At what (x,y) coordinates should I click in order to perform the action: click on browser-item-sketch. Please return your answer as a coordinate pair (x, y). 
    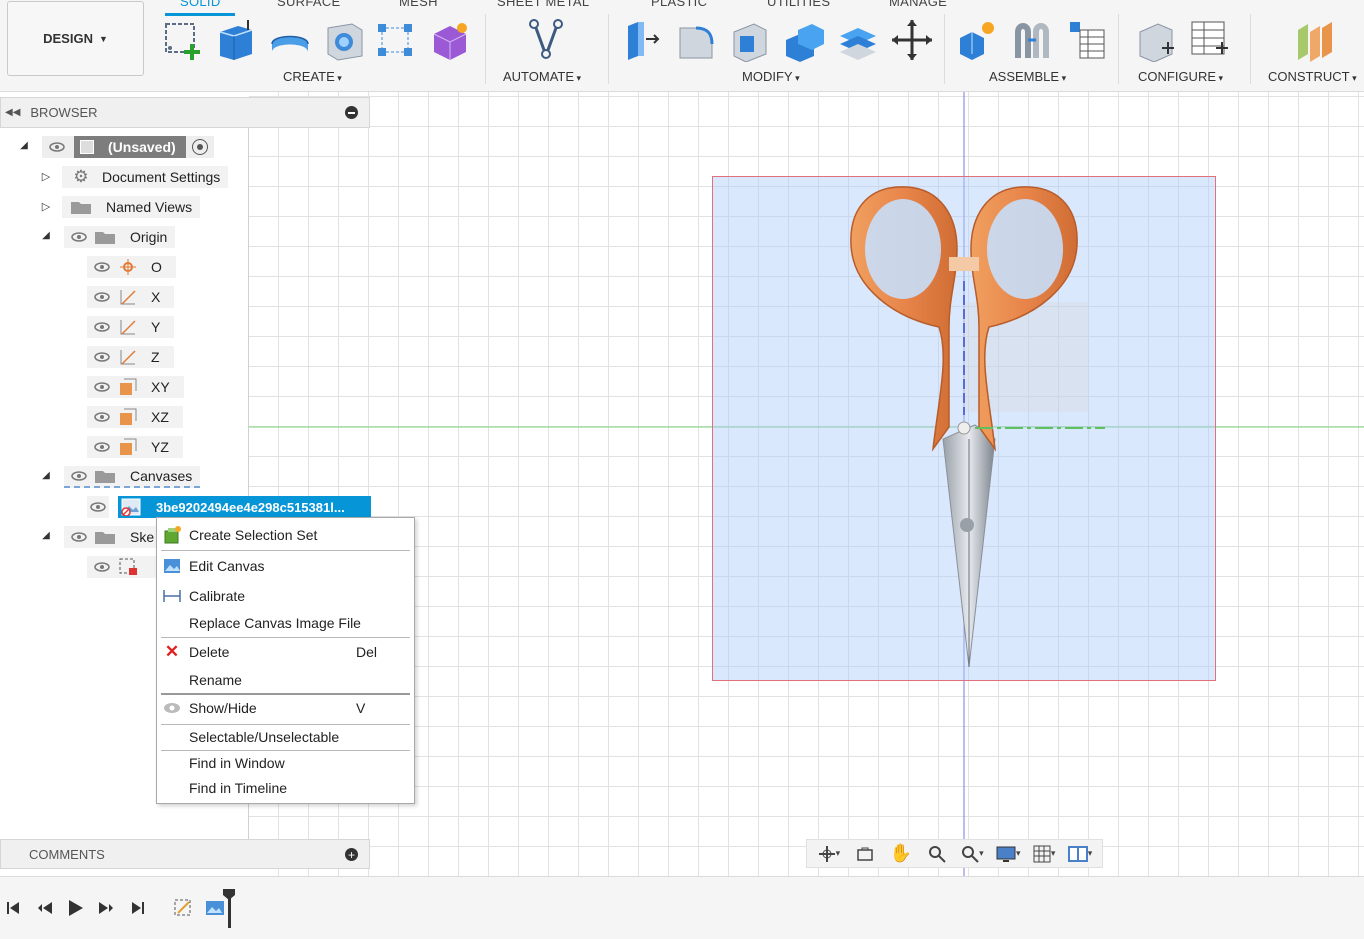
    Looking at the image, I should click on (127, 567).